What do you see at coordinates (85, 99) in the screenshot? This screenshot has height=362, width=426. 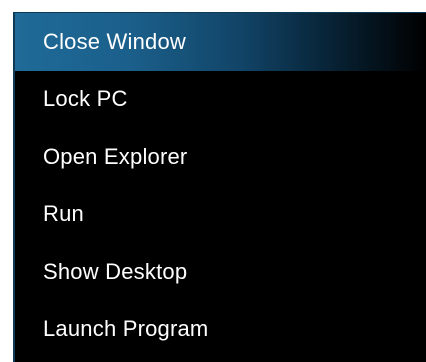 I see `menu-item-label: Lock PC` at bounding box center [85, 99].